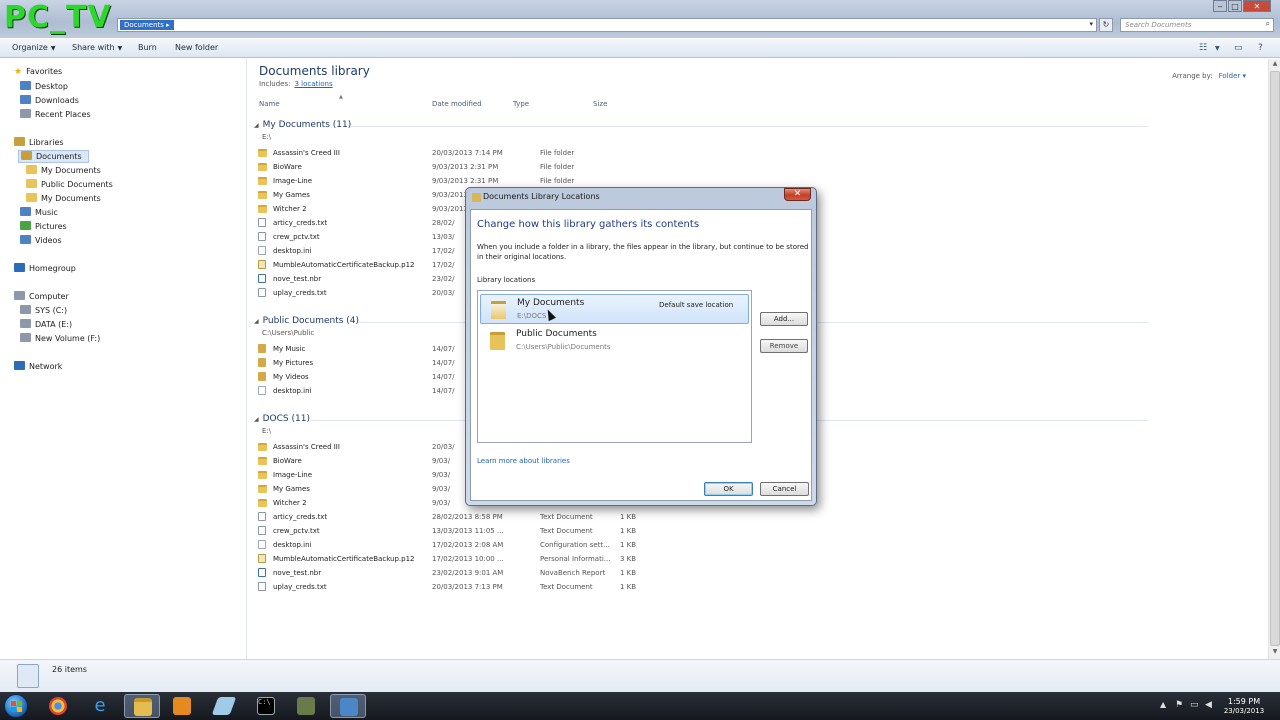 This screenshot has height=720, width=1280. I want to click on report-file-icon, so click(262, 278).